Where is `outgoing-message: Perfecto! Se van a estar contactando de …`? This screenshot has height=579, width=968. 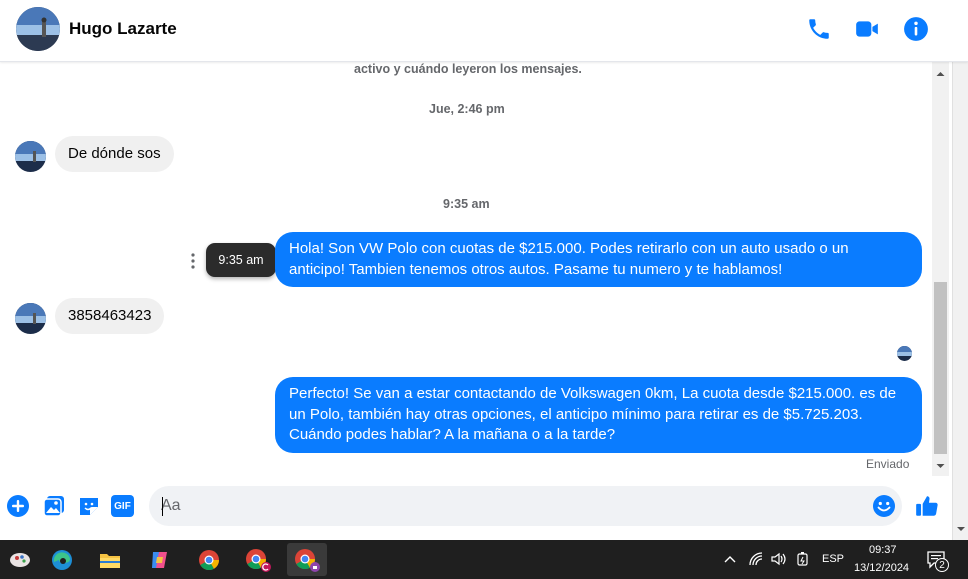
outgoing-message: Perfecto! Se van a estar contactando de … is located at coordinates (598, 415).